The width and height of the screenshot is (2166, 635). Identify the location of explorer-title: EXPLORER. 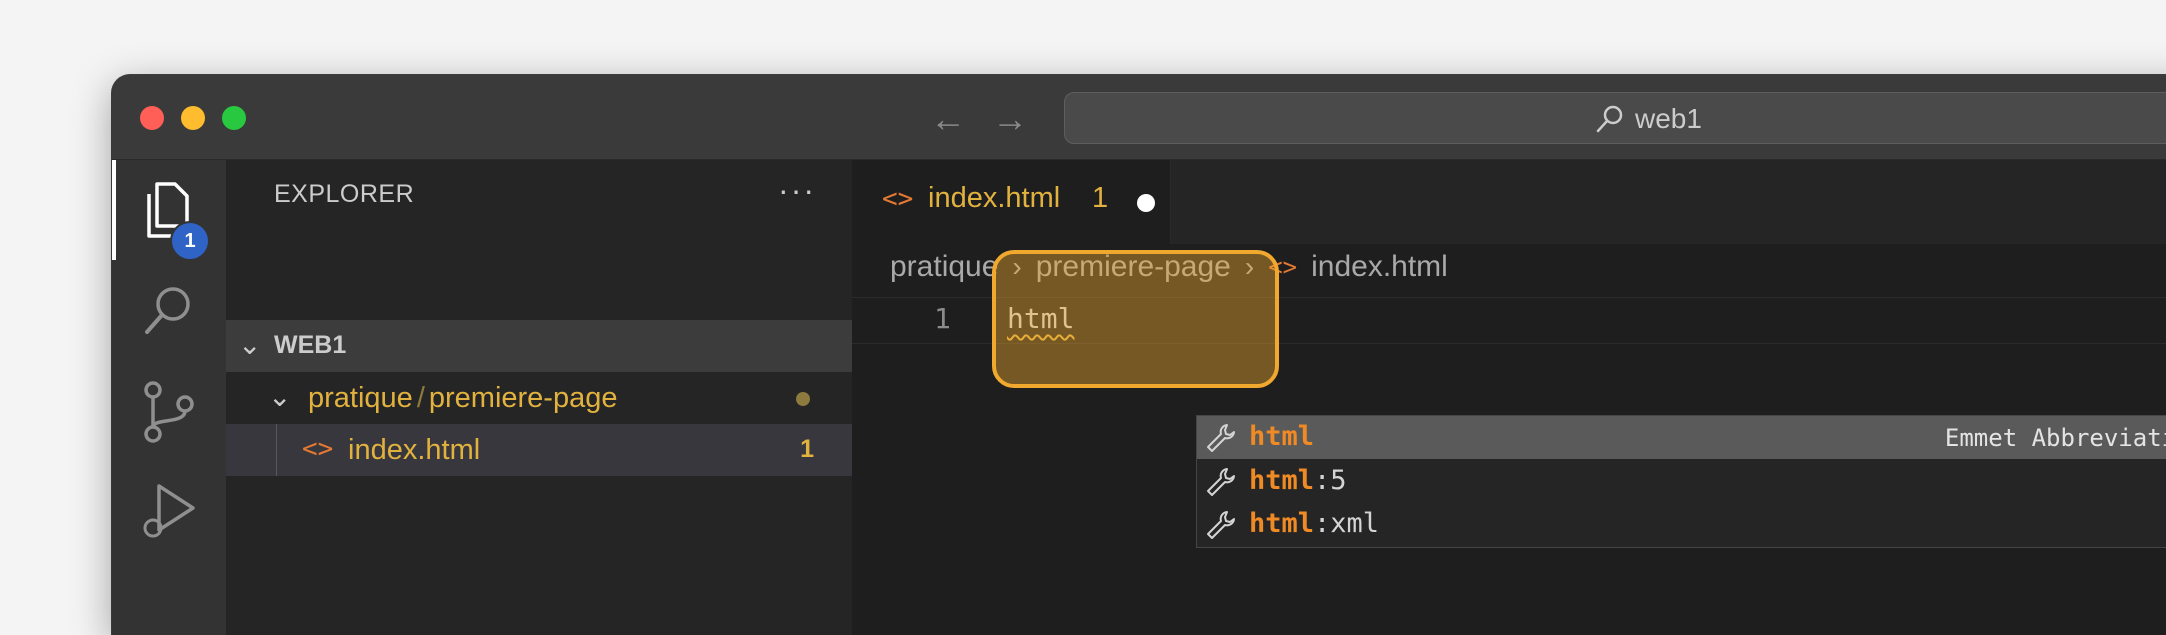
(344, 194).